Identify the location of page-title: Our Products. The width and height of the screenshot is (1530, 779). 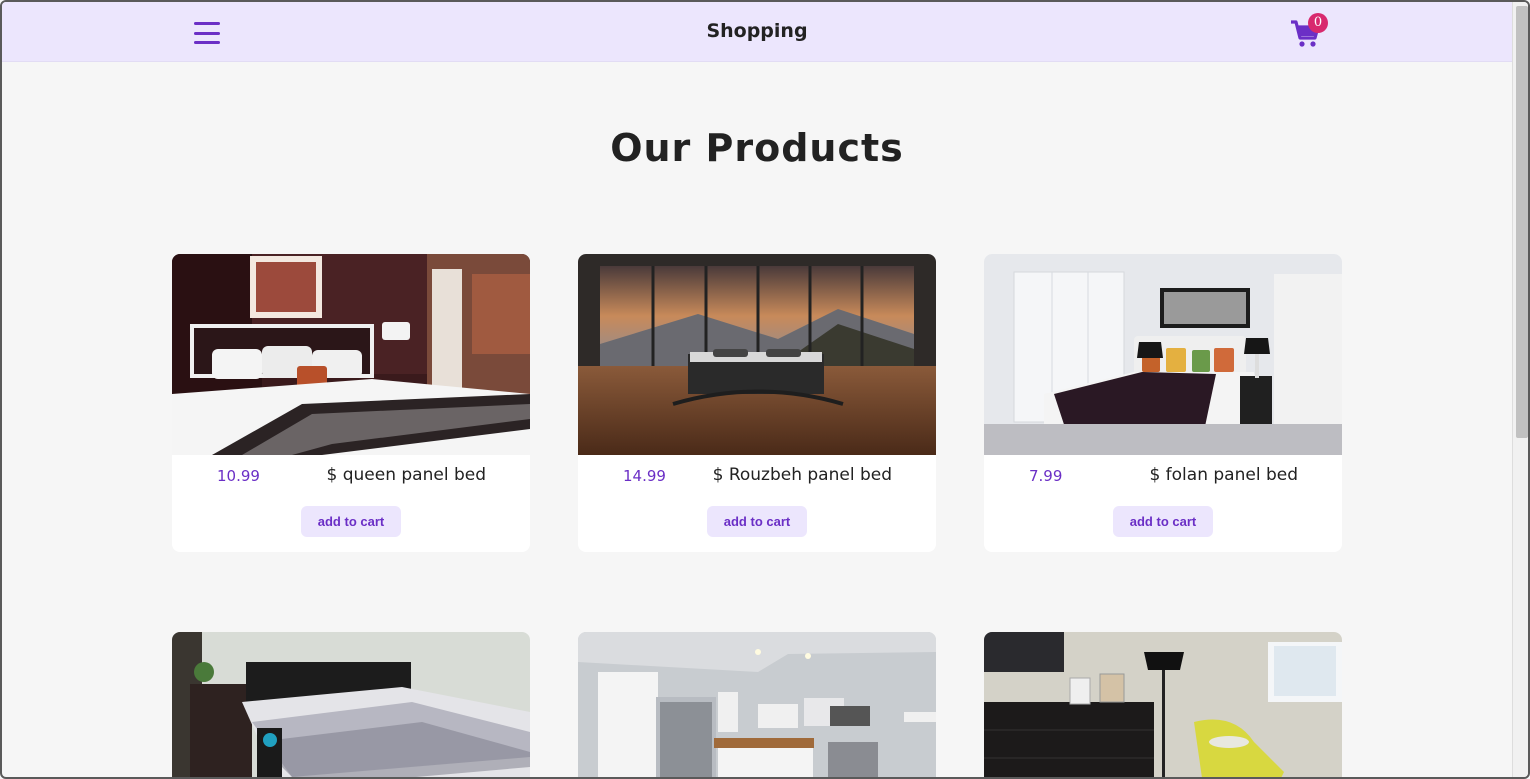
(757, 148).